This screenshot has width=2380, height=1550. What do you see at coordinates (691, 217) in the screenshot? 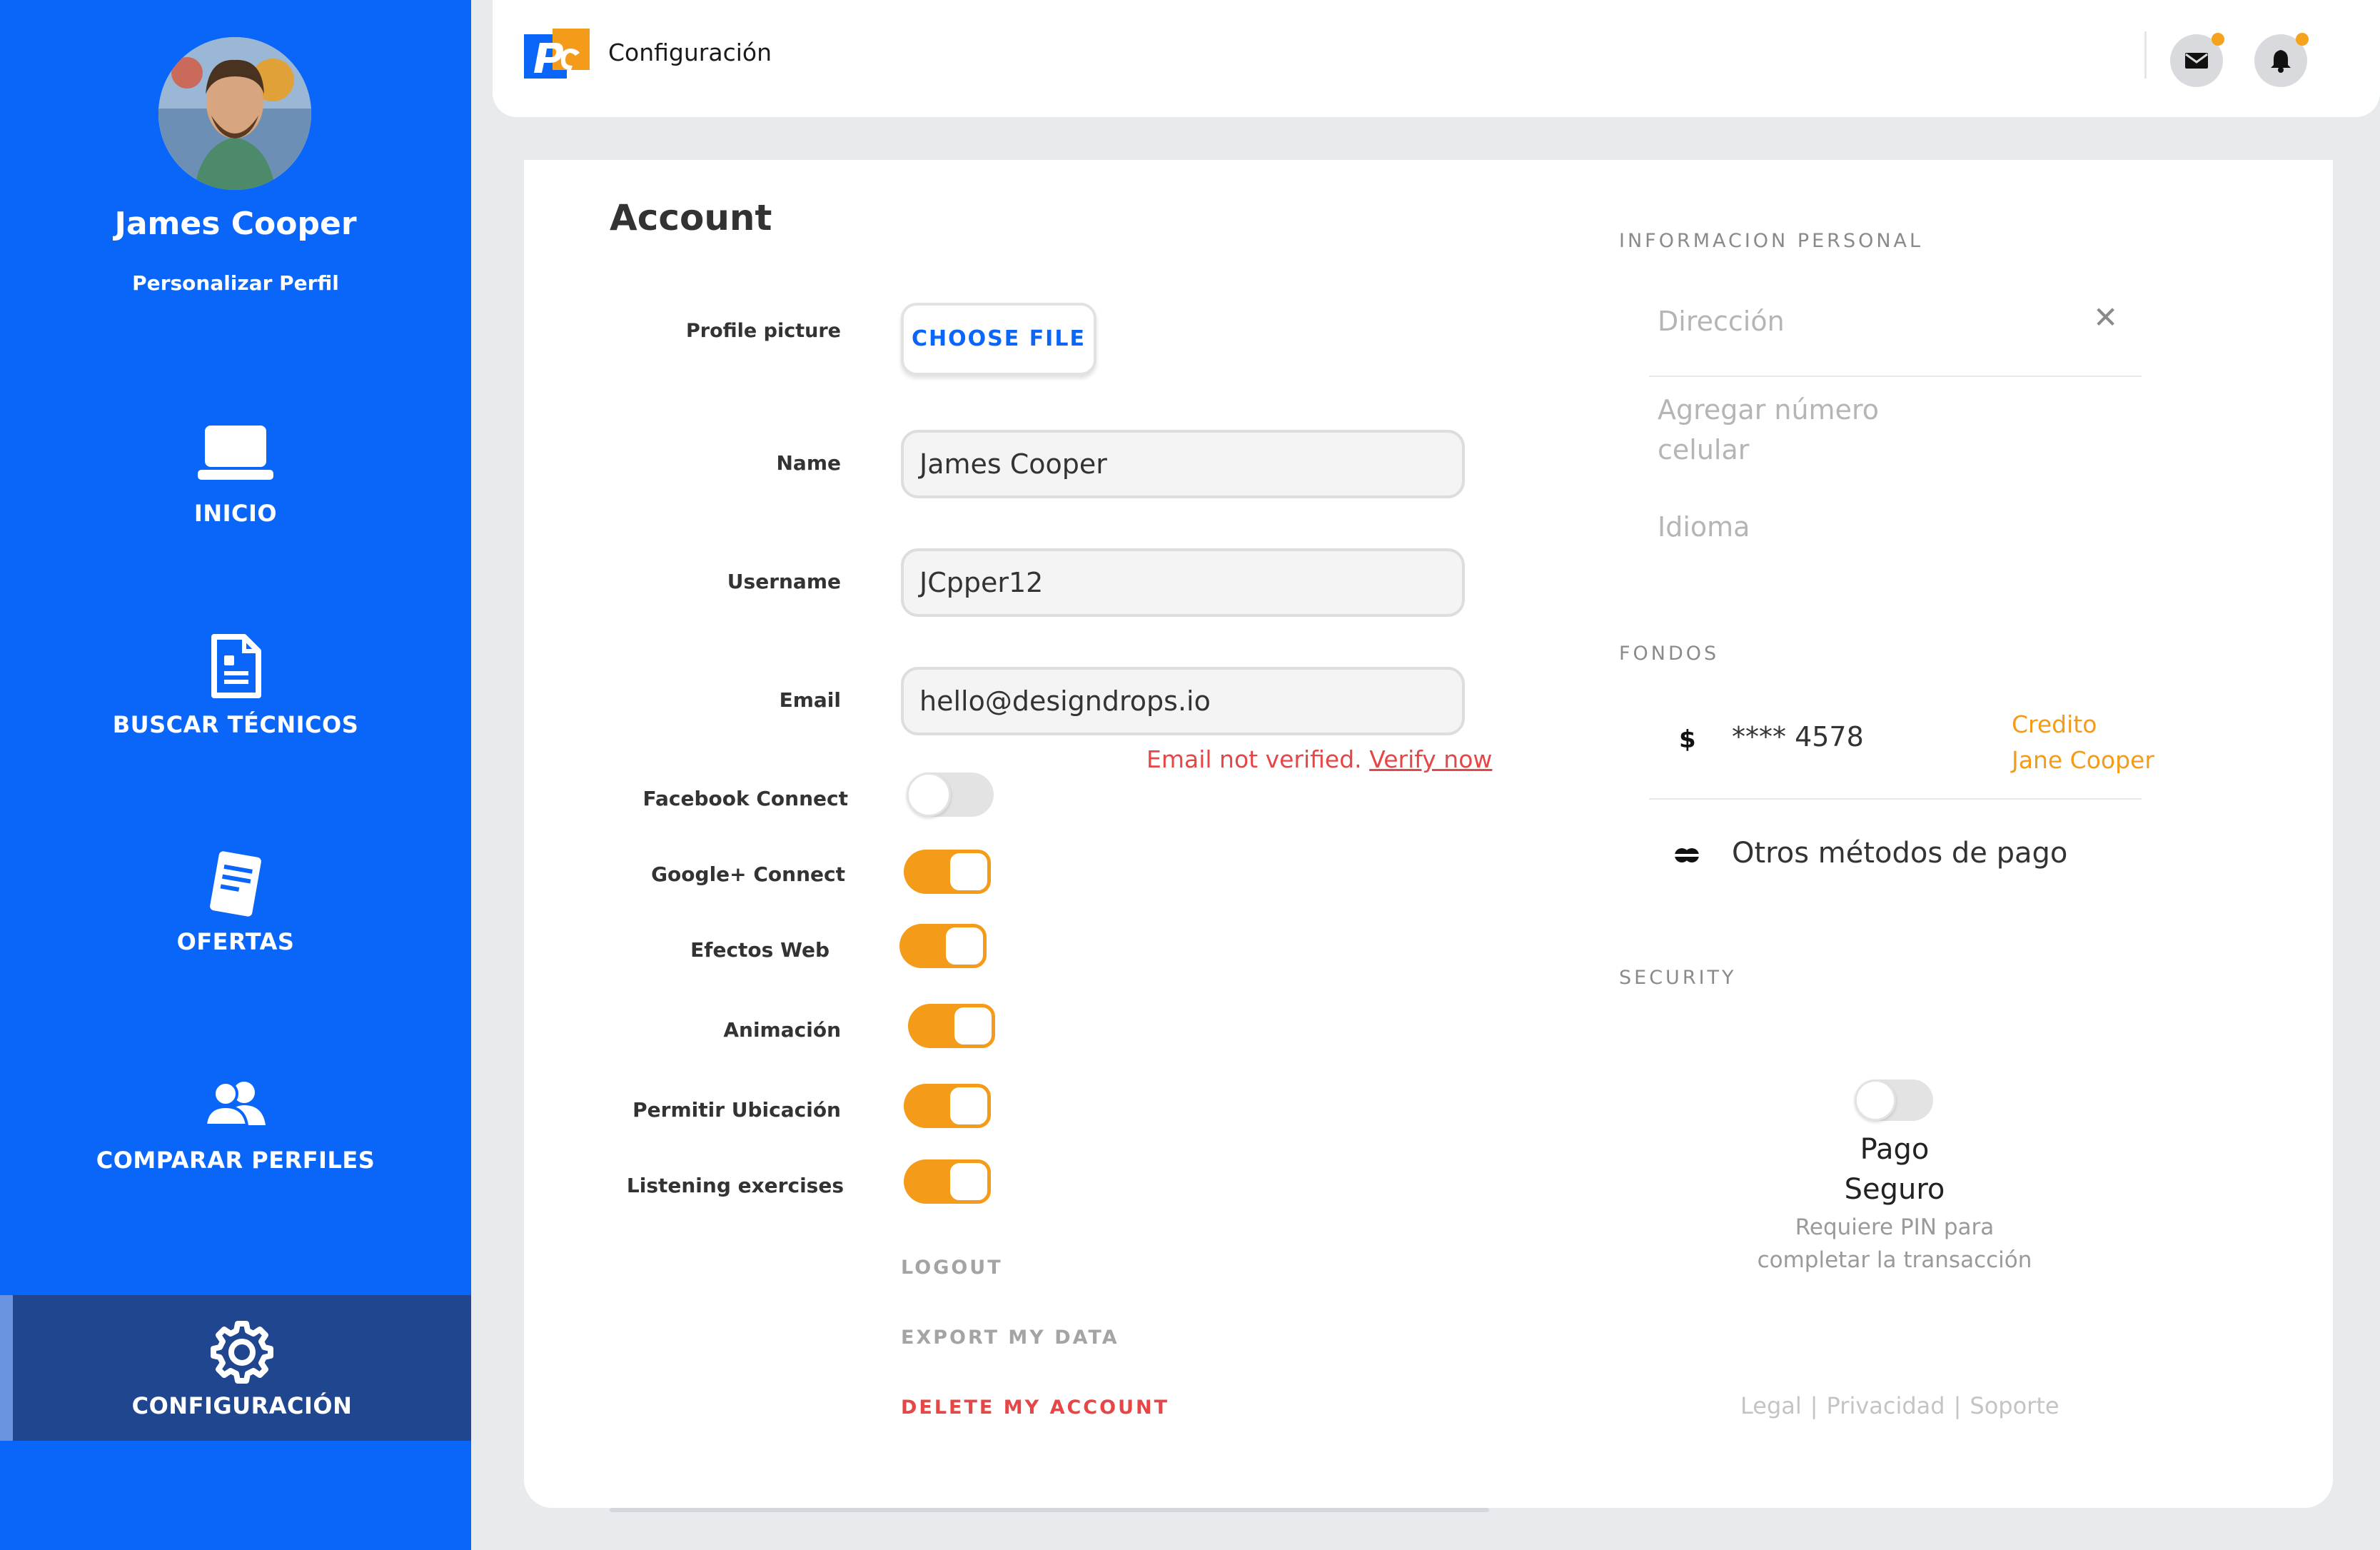
I see `account-title: Account` at bounding box center [691, 217].